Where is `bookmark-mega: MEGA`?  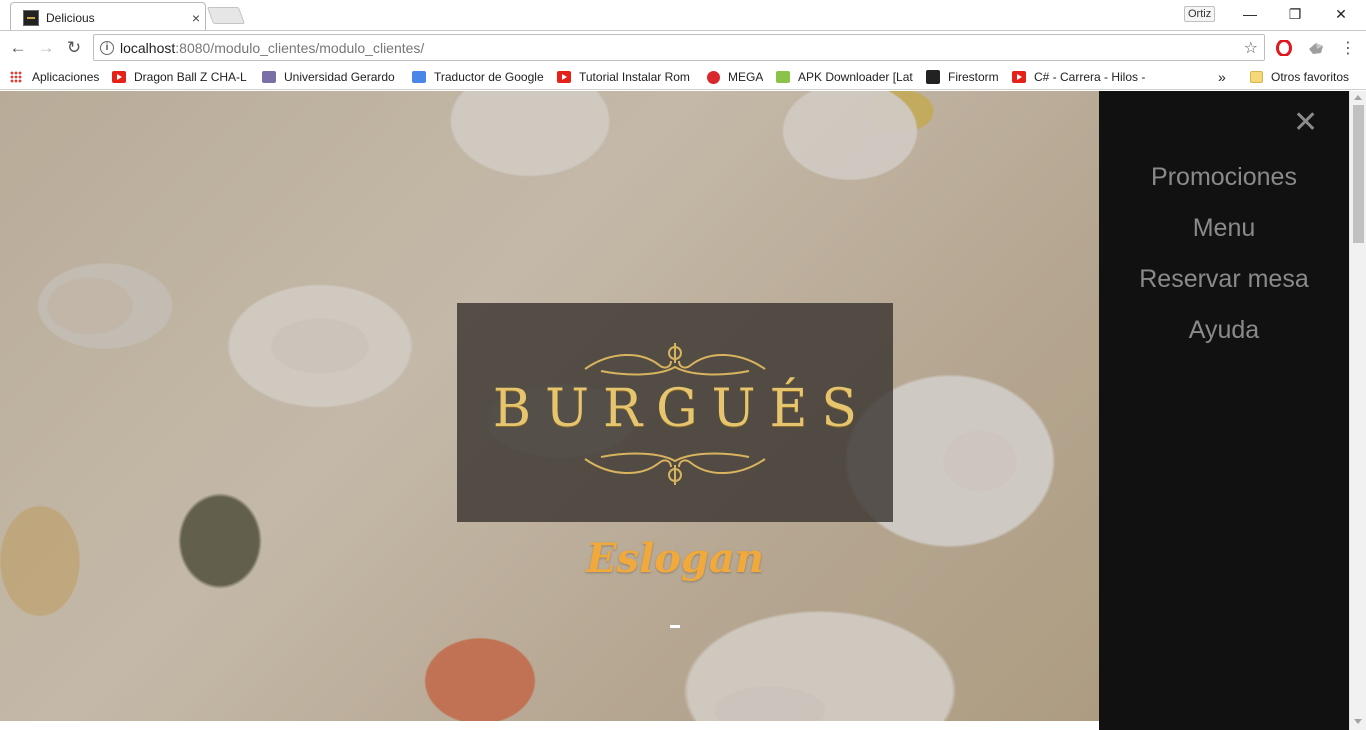
bookmark-mega: MEGA is located at coordinates (735, 77).